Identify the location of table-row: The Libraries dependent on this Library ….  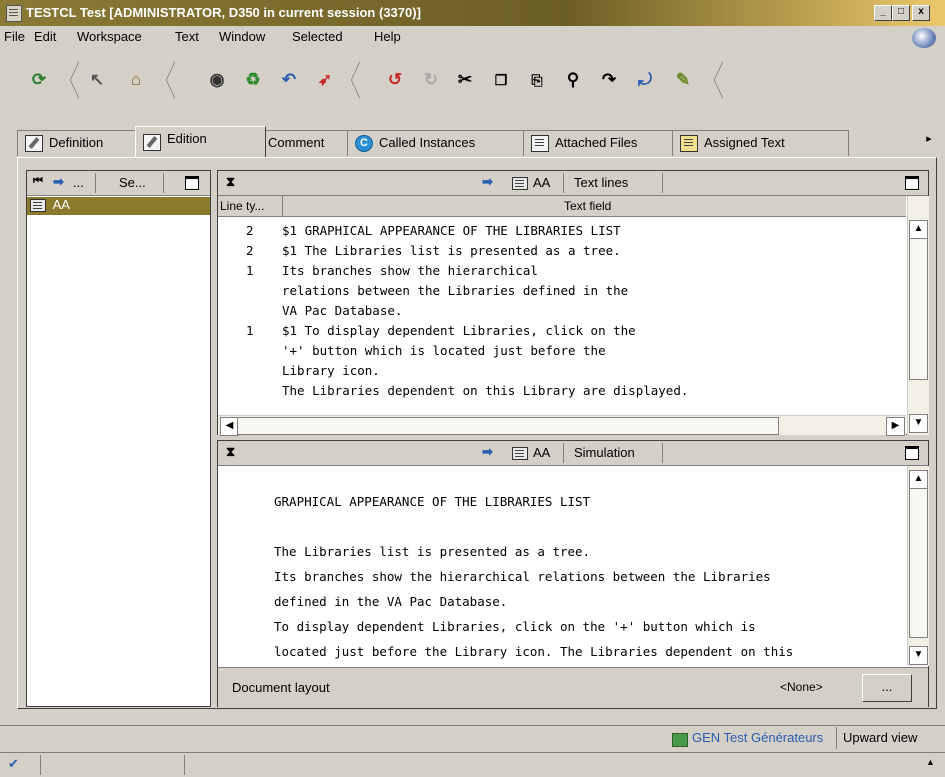
(562, 391).